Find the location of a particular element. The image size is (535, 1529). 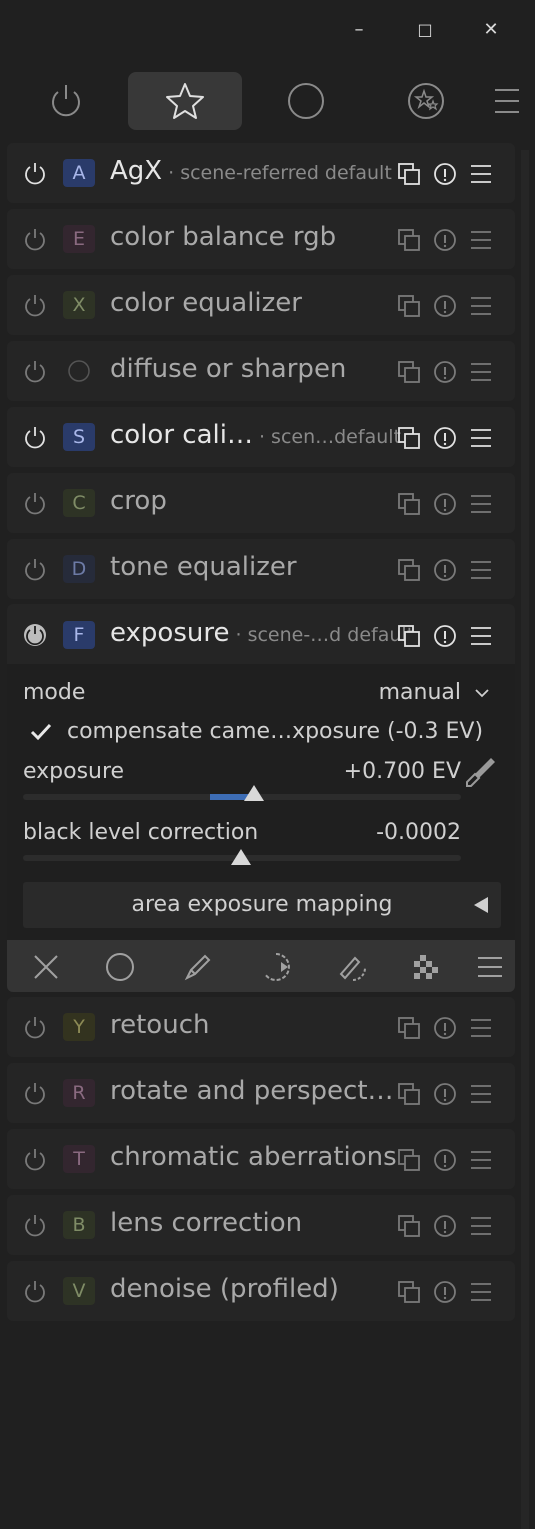

raster-mask-icon is located at coordinates (426, 967).